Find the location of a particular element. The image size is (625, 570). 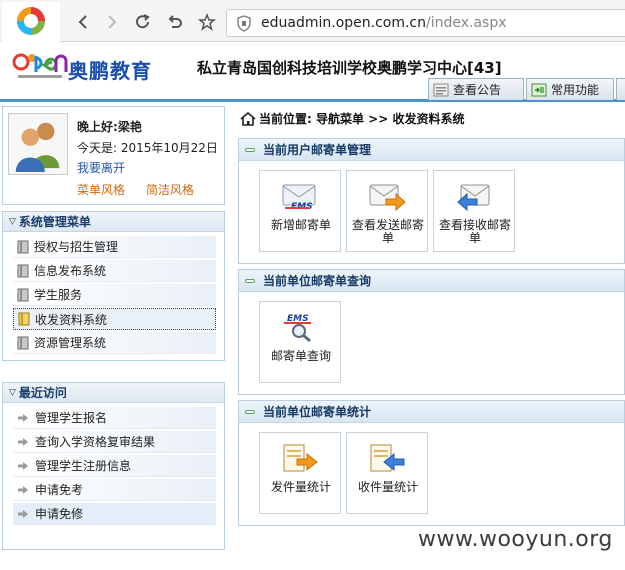

tile-view-sent: 查看发送邮寄单 is located at coordinates (387, 211).